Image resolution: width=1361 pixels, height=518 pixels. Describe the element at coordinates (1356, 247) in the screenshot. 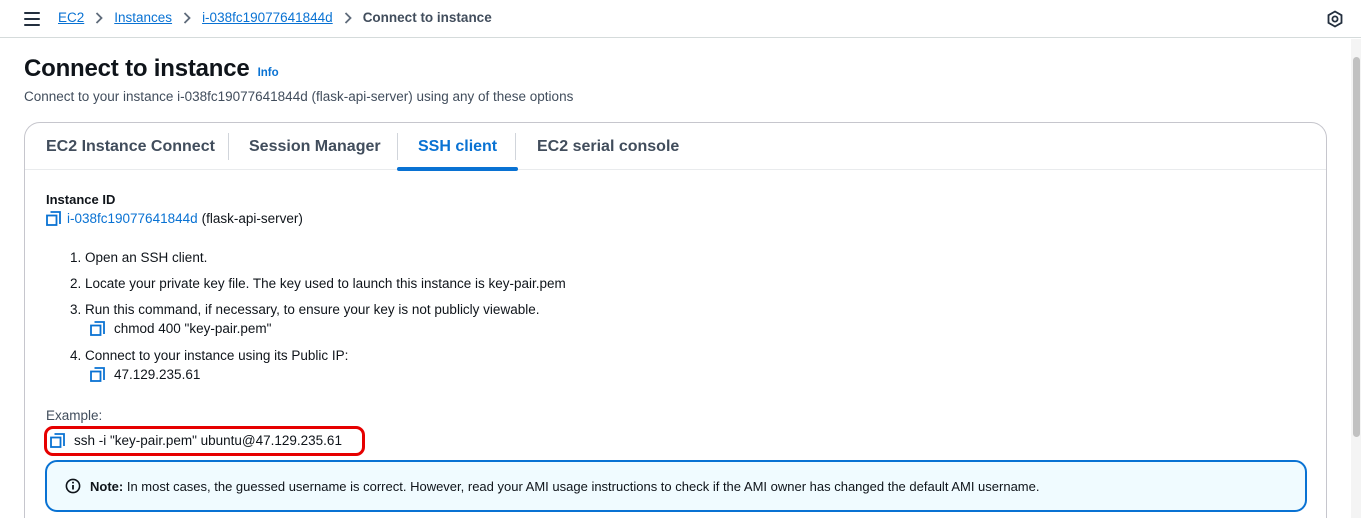

I see `scrollbar-thumb` at that location.